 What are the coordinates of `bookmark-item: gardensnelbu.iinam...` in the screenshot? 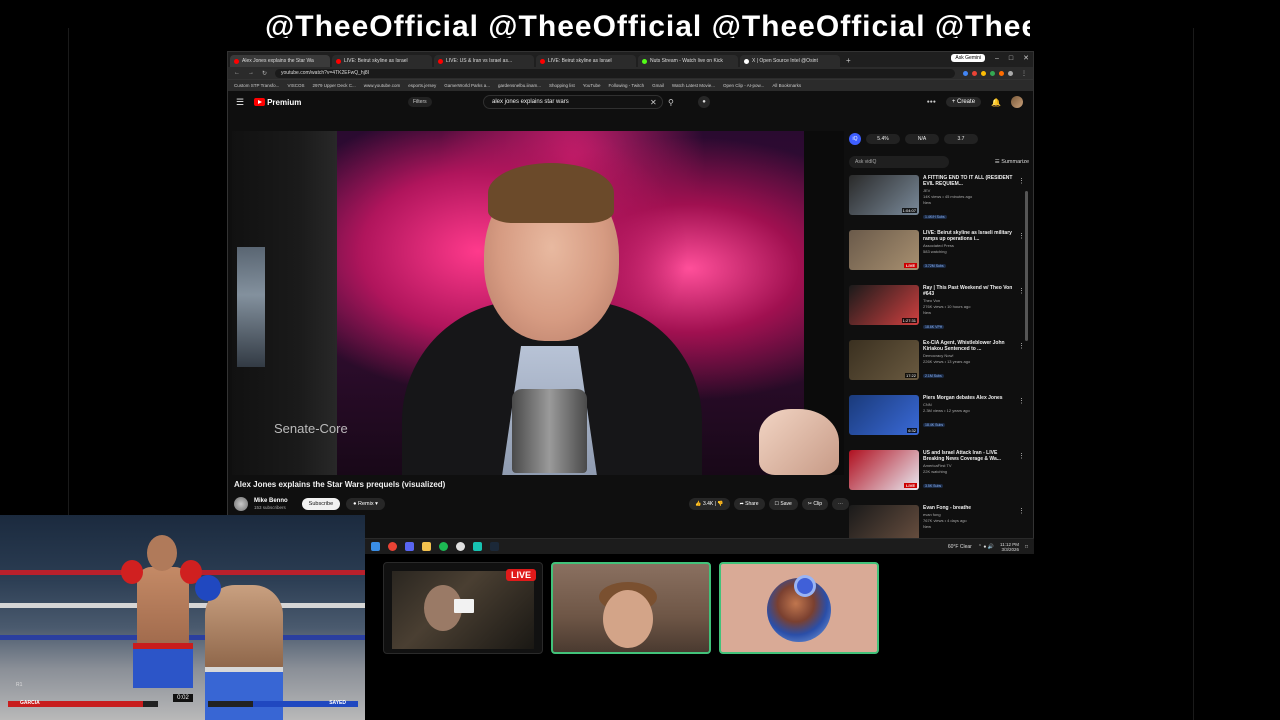 It's located at (519, 85).